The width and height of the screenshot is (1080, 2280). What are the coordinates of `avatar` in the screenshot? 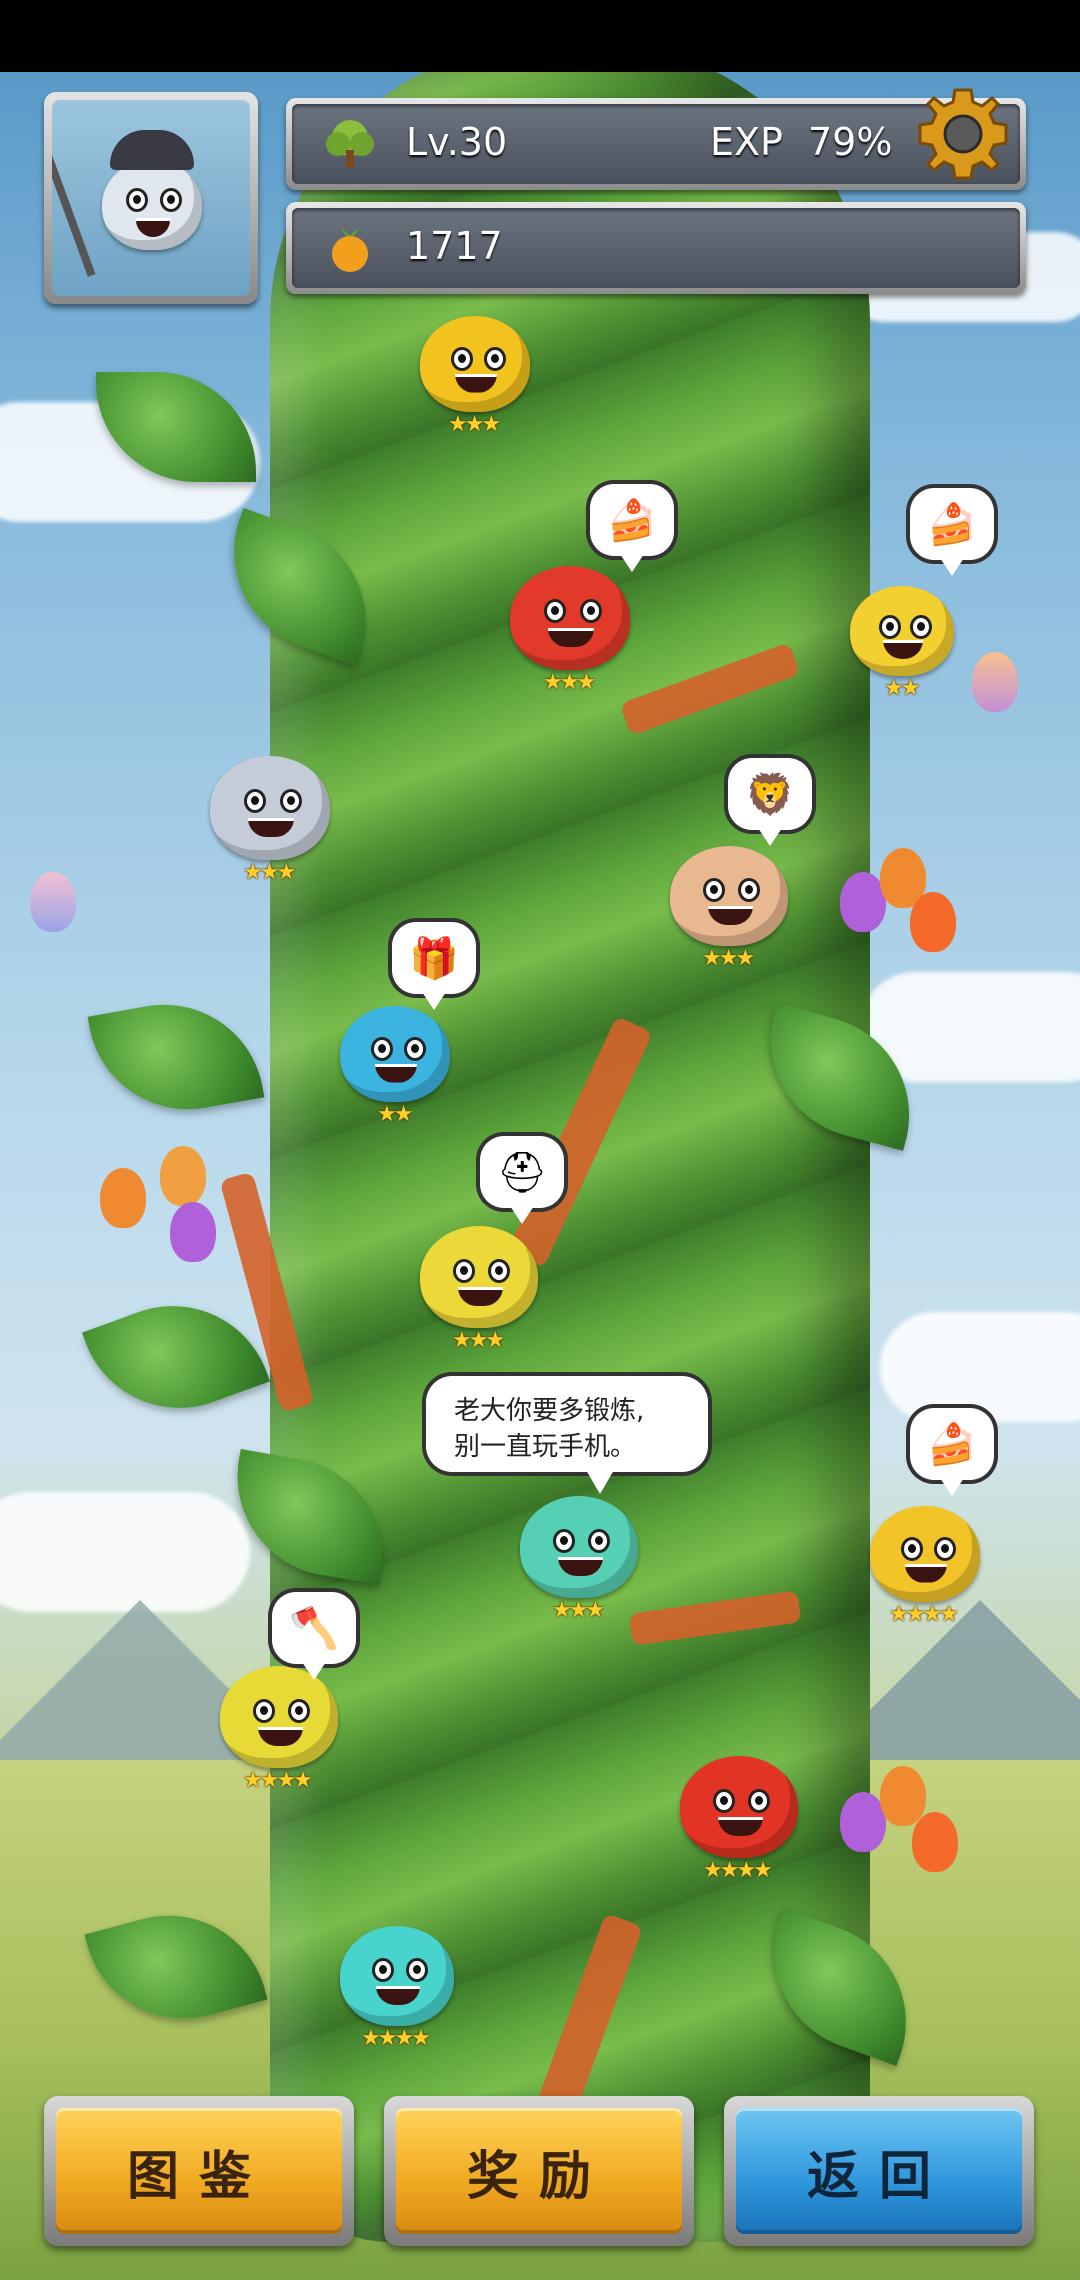 It's located at (151, 198).